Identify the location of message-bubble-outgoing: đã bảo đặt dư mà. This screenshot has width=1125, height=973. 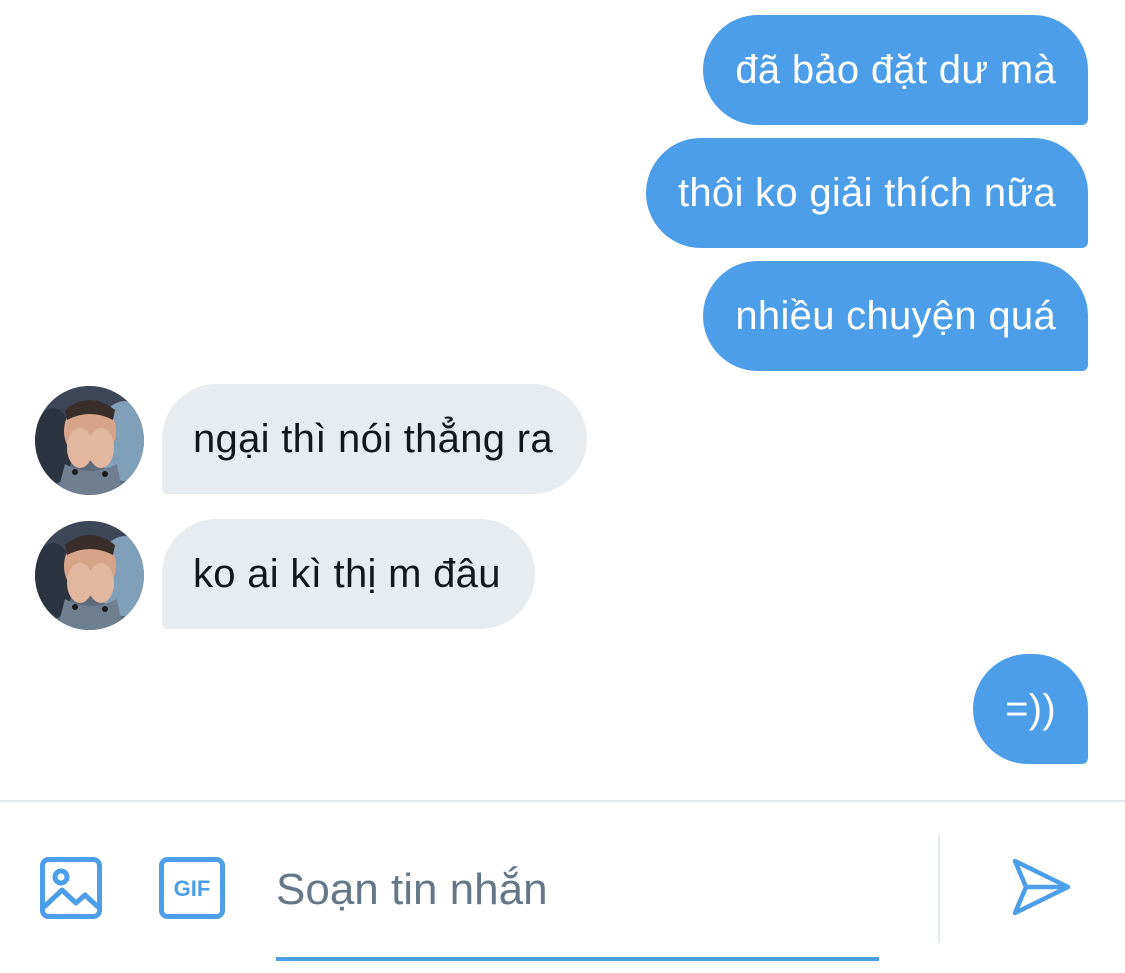
(895, 70).